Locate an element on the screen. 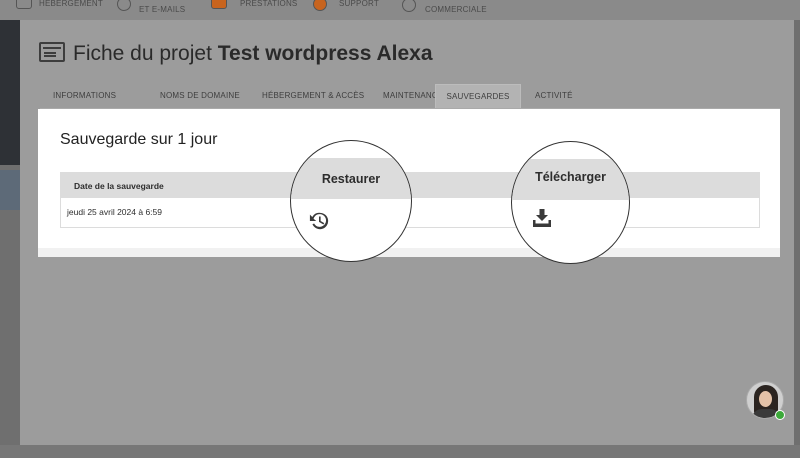  nav-item-services: PRESTATIONS is located at coordinates (268, 4).